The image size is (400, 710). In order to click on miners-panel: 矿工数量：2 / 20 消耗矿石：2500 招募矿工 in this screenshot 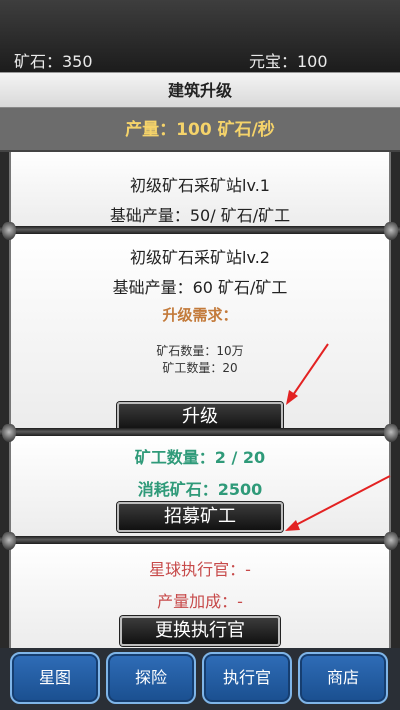, I will do `click(200, 486)`.